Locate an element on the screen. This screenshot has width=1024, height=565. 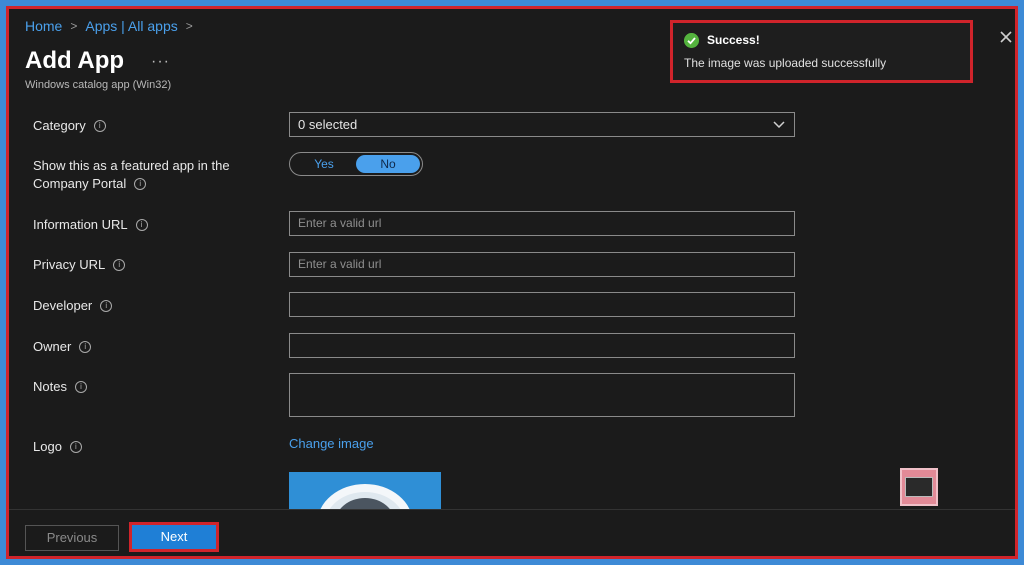
next-button: Next is located at coordinates (174, 537).